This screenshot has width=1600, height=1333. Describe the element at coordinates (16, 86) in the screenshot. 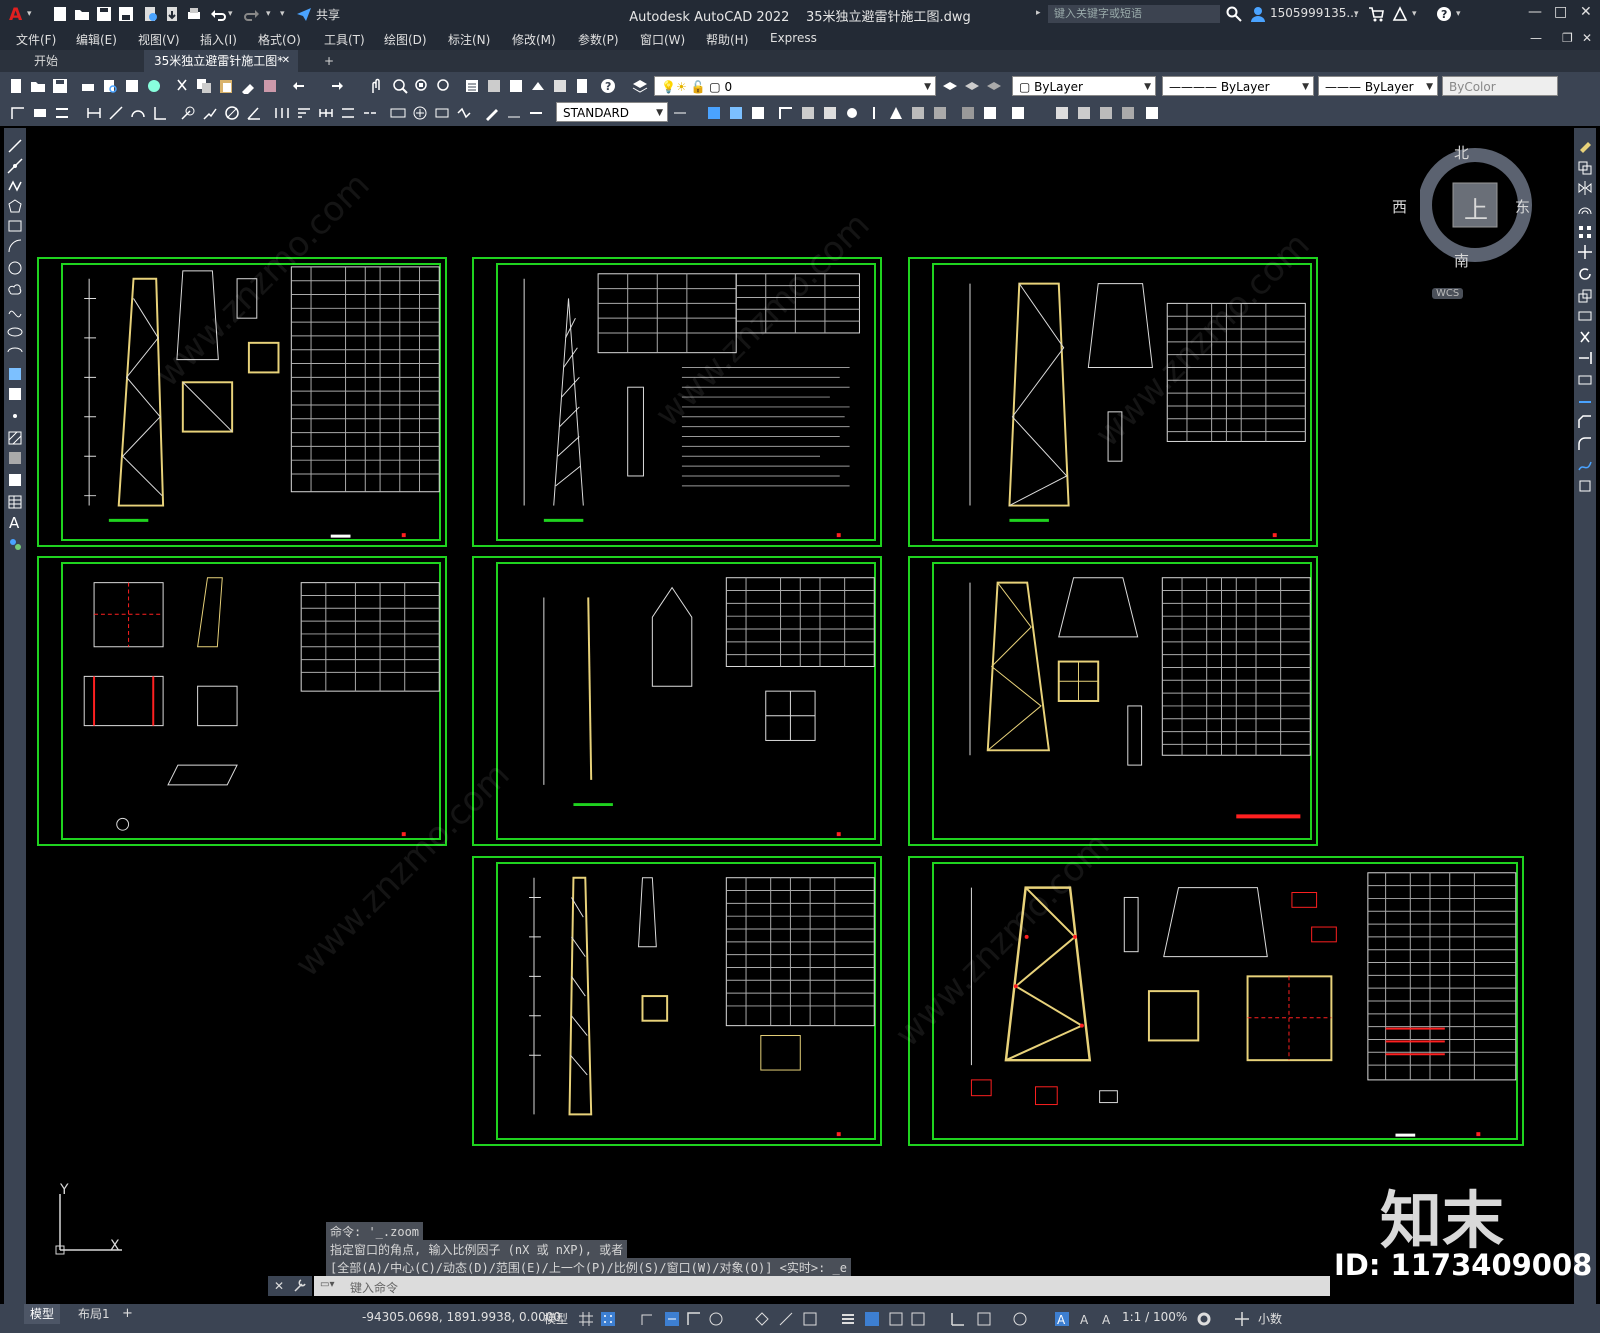

I see `qnew-icon` at that location.